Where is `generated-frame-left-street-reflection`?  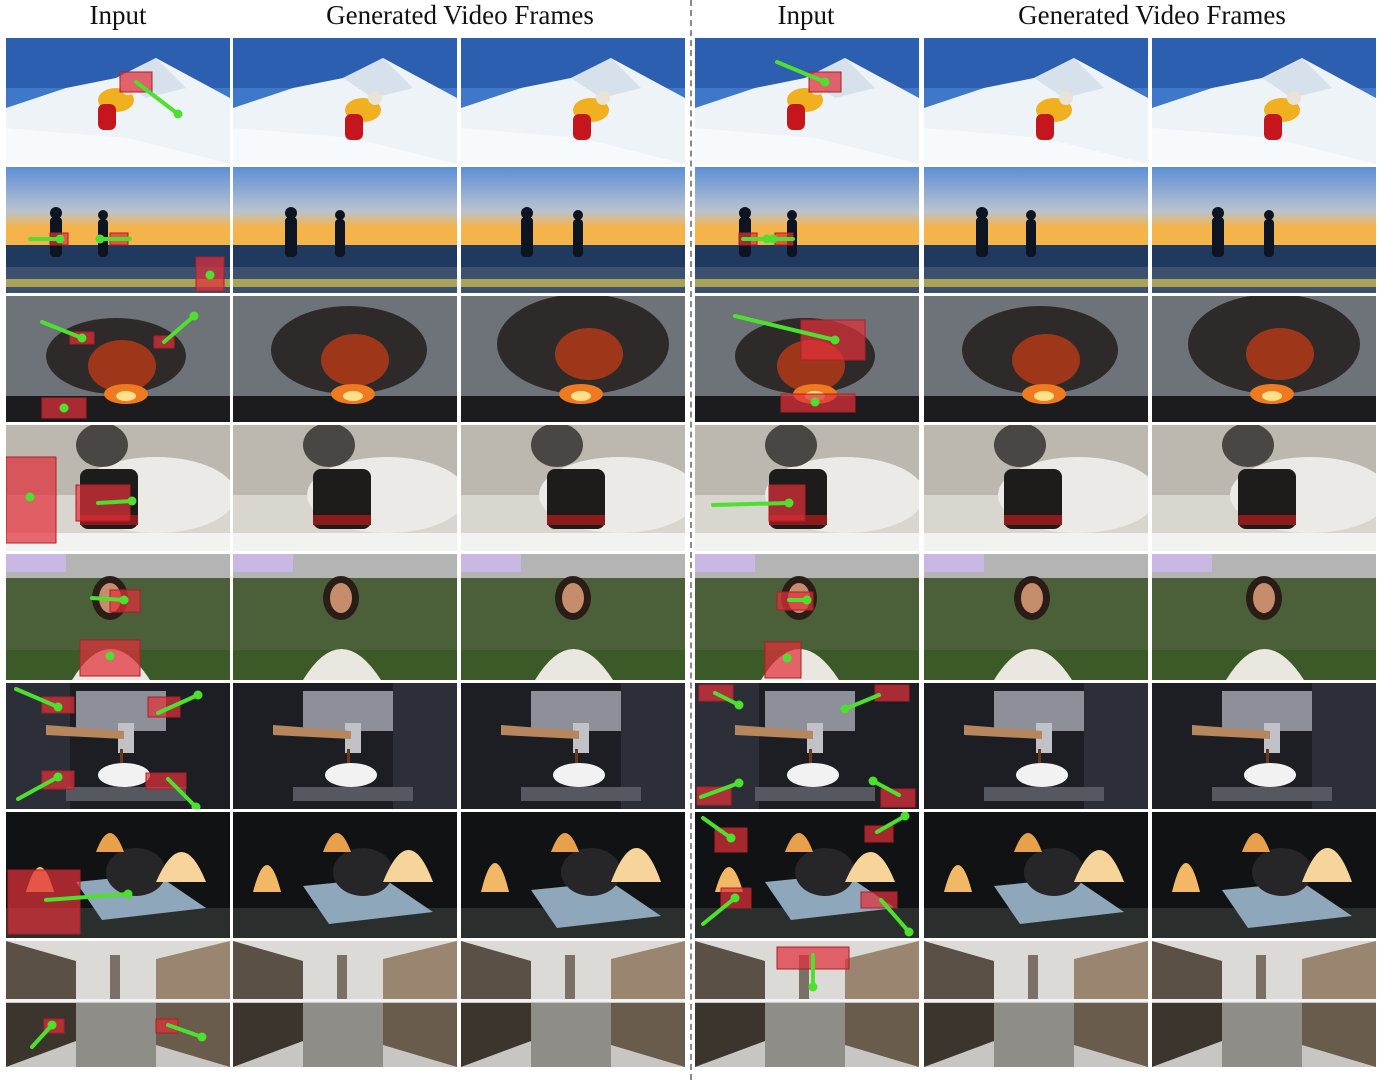
generated-frame-left-street-reflection is located at coordinates (573, 1004).